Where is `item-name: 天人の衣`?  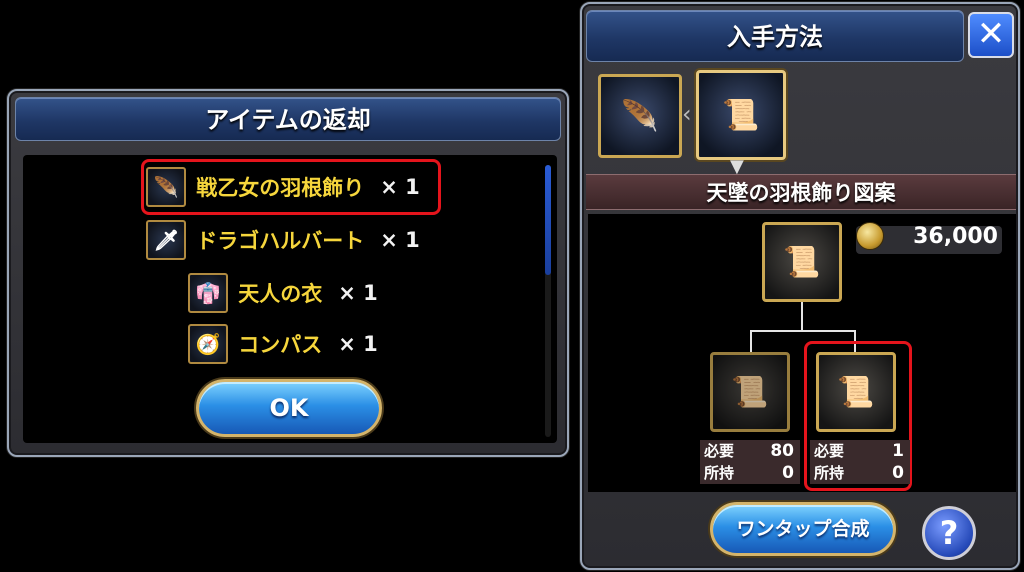
item-name: 天人の衣 is located at coordinates (280, 294).